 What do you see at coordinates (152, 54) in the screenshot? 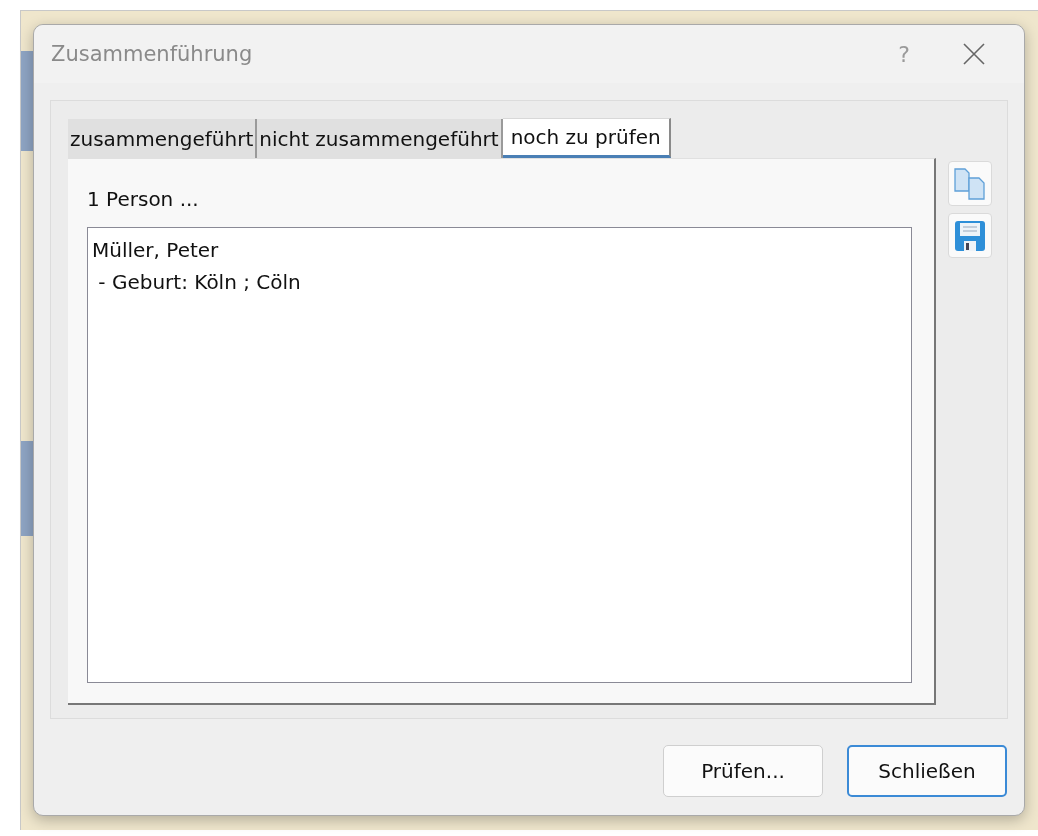
I see `dialog-title: Zusammenführung` at bounding box center [152, 54].